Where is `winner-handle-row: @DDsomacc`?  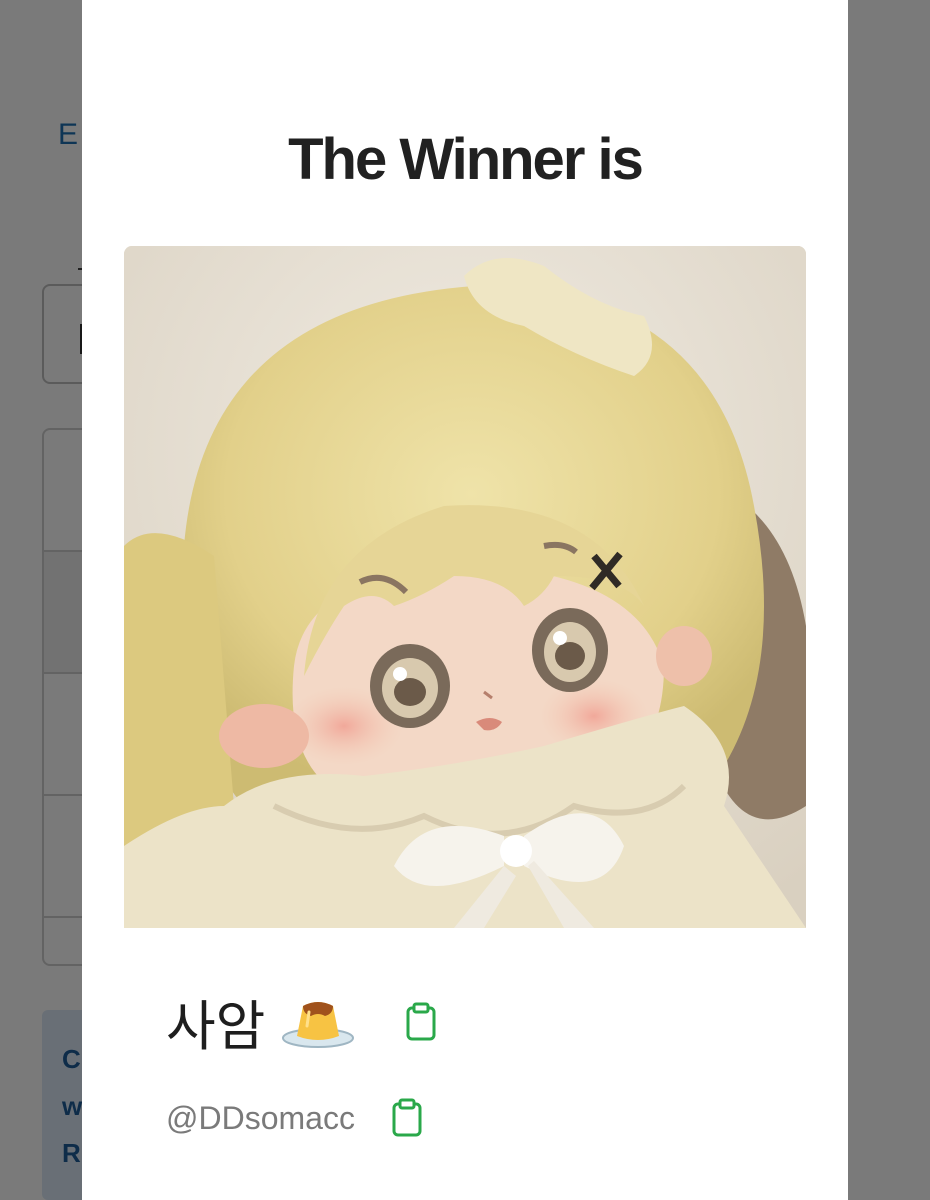
winner-handle-row: @DDsomacc is located at coordinates (294, 1118).